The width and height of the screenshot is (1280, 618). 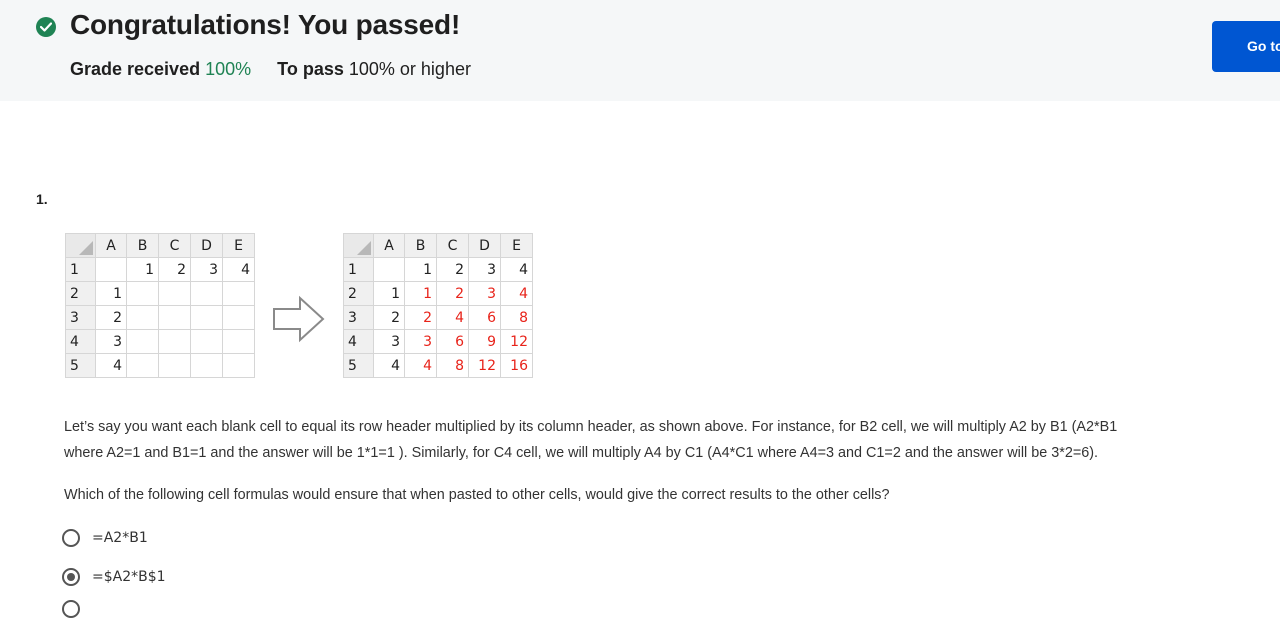 I want to click on answer-option, so click(x=77, y=609).